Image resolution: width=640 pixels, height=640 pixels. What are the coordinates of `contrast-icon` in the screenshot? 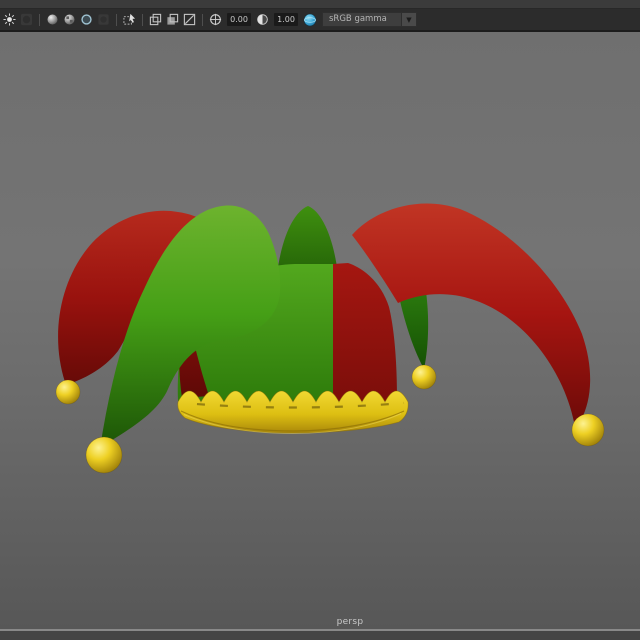 It's located at (262, 19).